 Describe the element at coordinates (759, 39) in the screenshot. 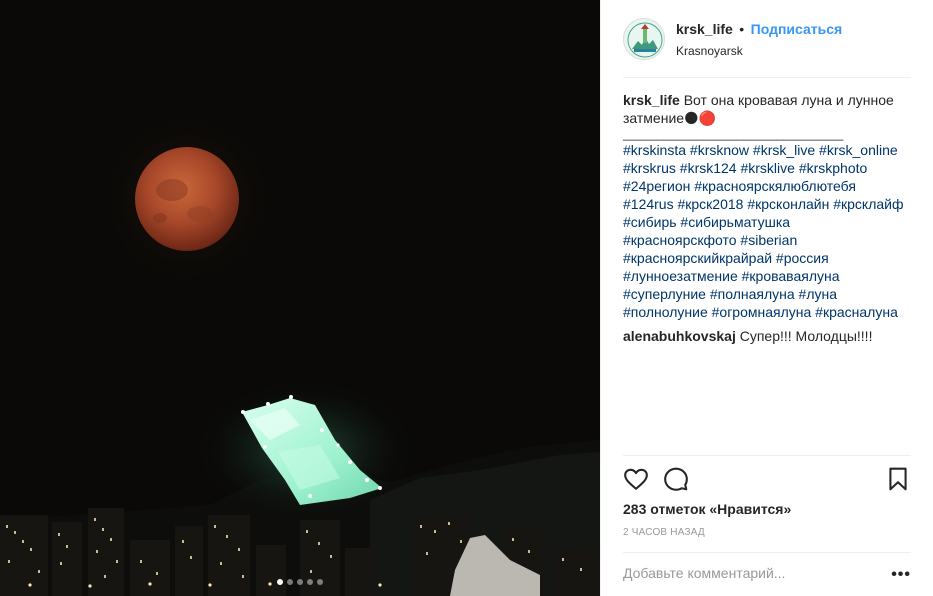

I see `post-header-text: krsk_life • Подписаться Krasnoyarsk` at that location.